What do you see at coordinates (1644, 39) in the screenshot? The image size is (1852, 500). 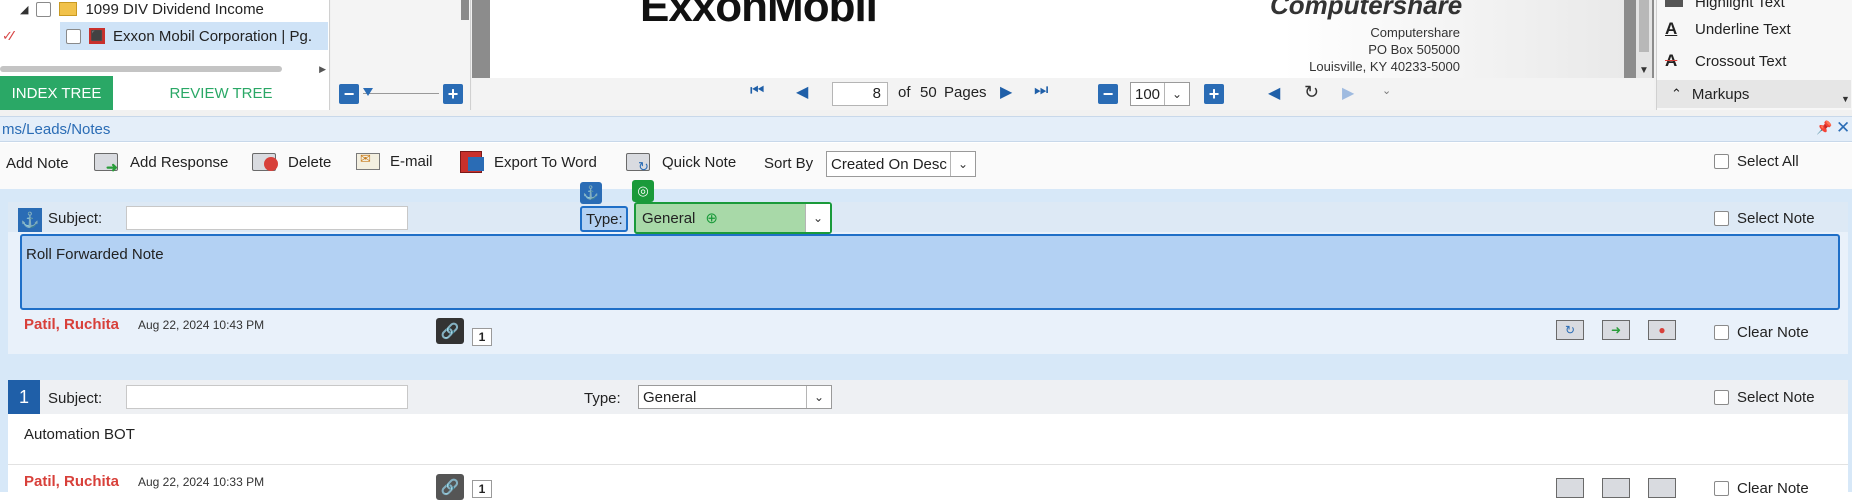 I see `viewer-vertical-scrollbar: ▼` at bounding box center [1644, 39].